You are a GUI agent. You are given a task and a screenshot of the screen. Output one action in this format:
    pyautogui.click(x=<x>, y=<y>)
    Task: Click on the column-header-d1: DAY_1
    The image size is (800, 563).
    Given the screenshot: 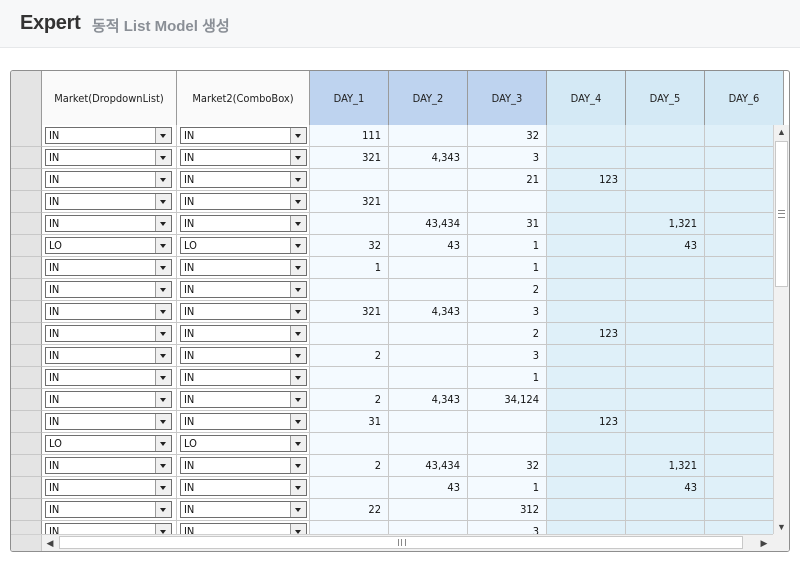 What is the action you would take?
    pyautogui.click(x=349, y=98)
    